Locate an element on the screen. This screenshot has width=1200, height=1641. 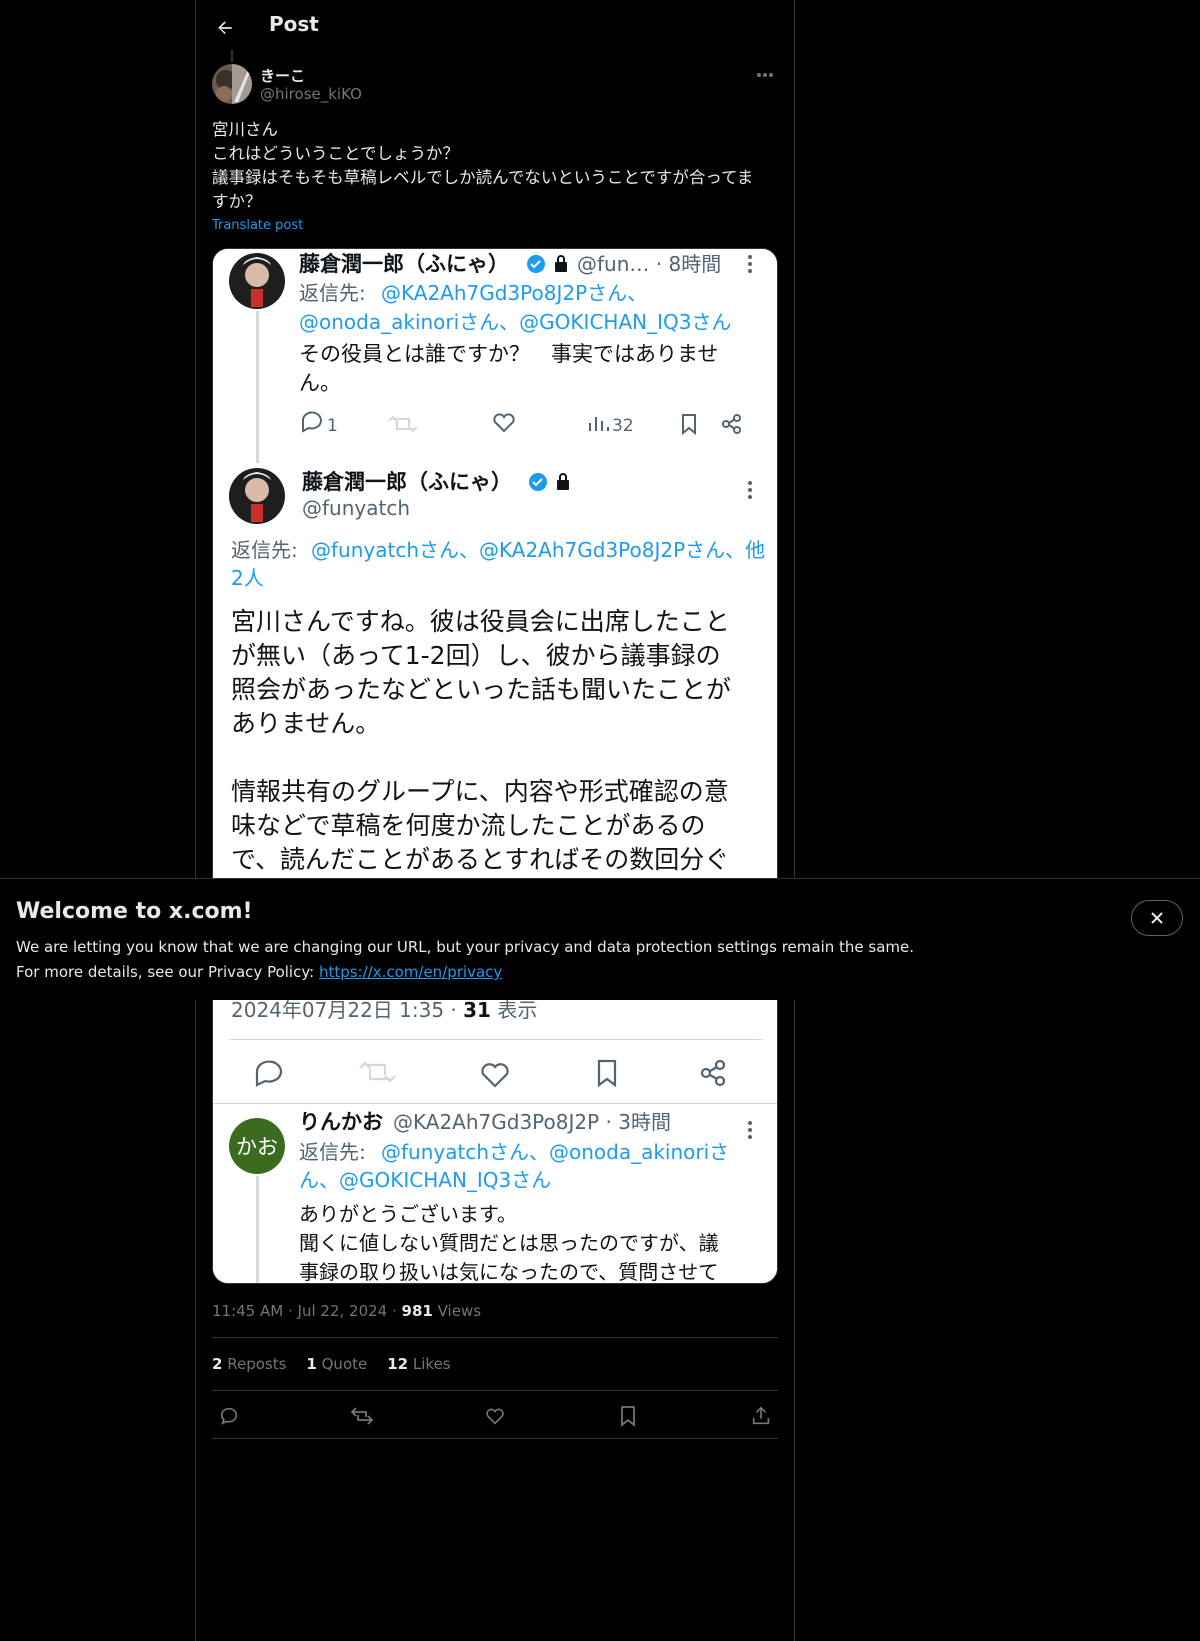
screenshot-handle-time: @KA2Ah7Gd3Po8J2P · 3時間 is located at coordinates (532, 1122).